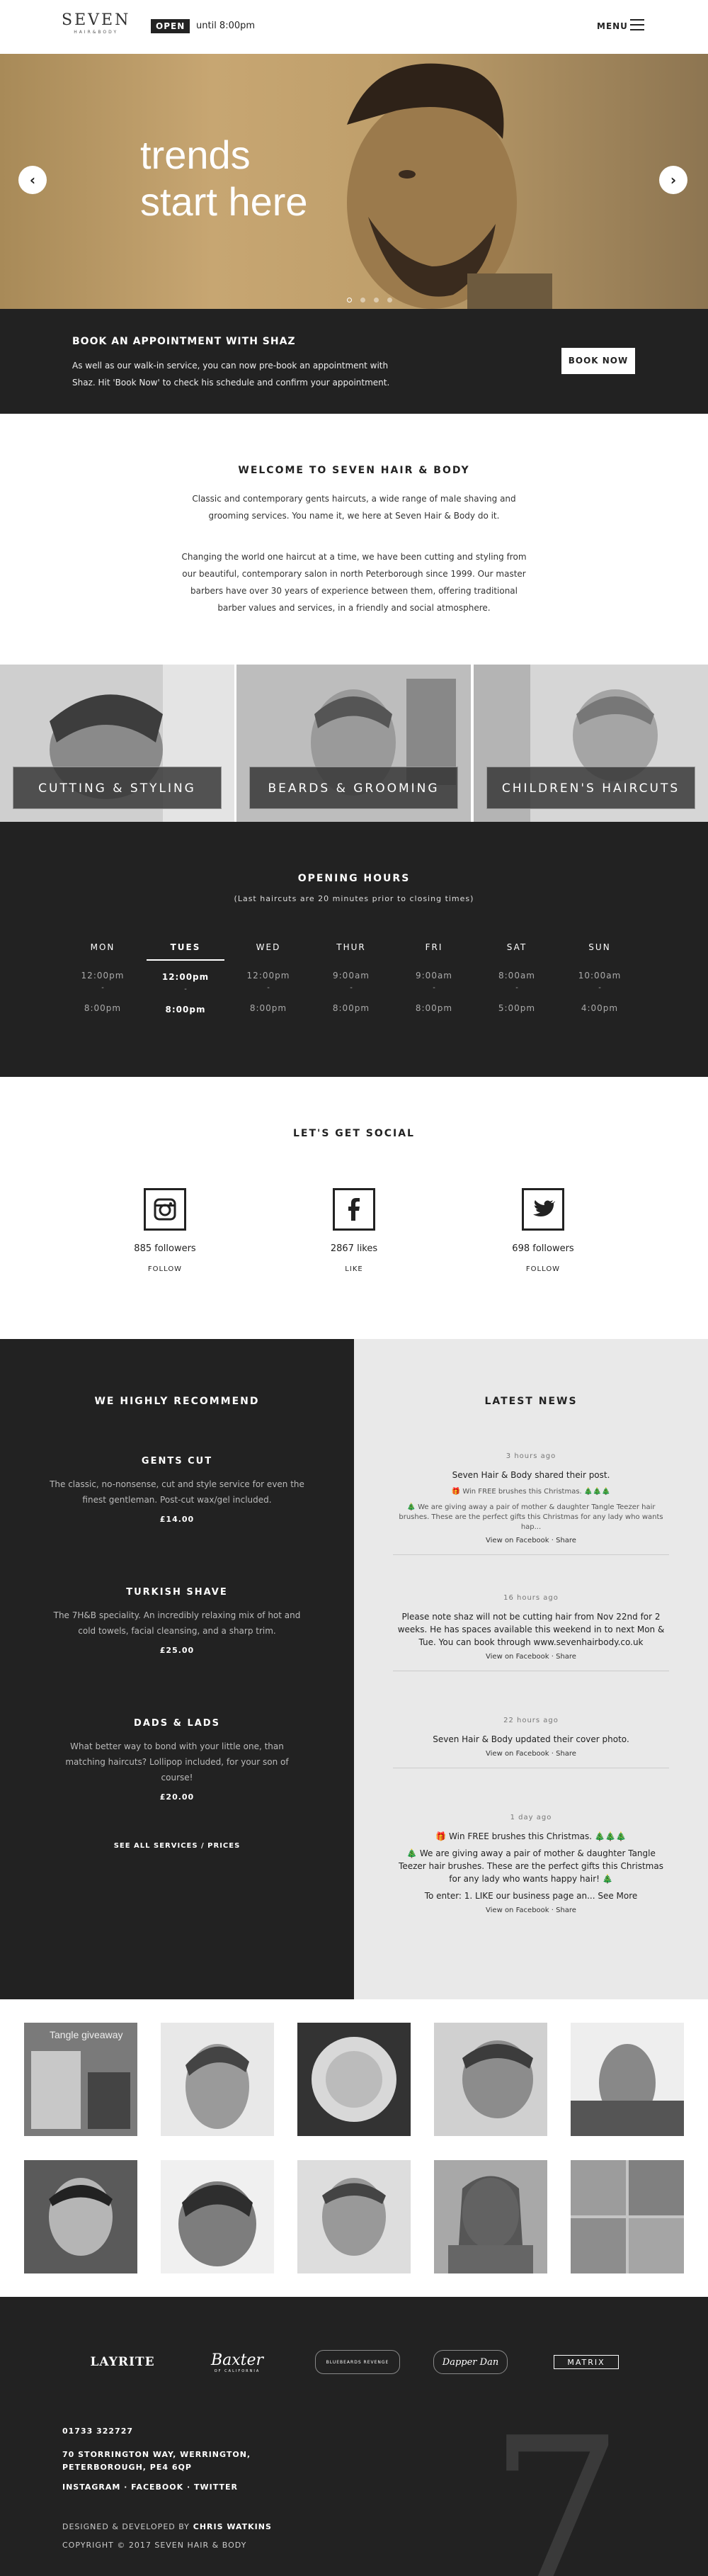 The image size is (708, 2576). I want to click on social-instagram: 885 followers FOLLOW, so click(165, 1230).